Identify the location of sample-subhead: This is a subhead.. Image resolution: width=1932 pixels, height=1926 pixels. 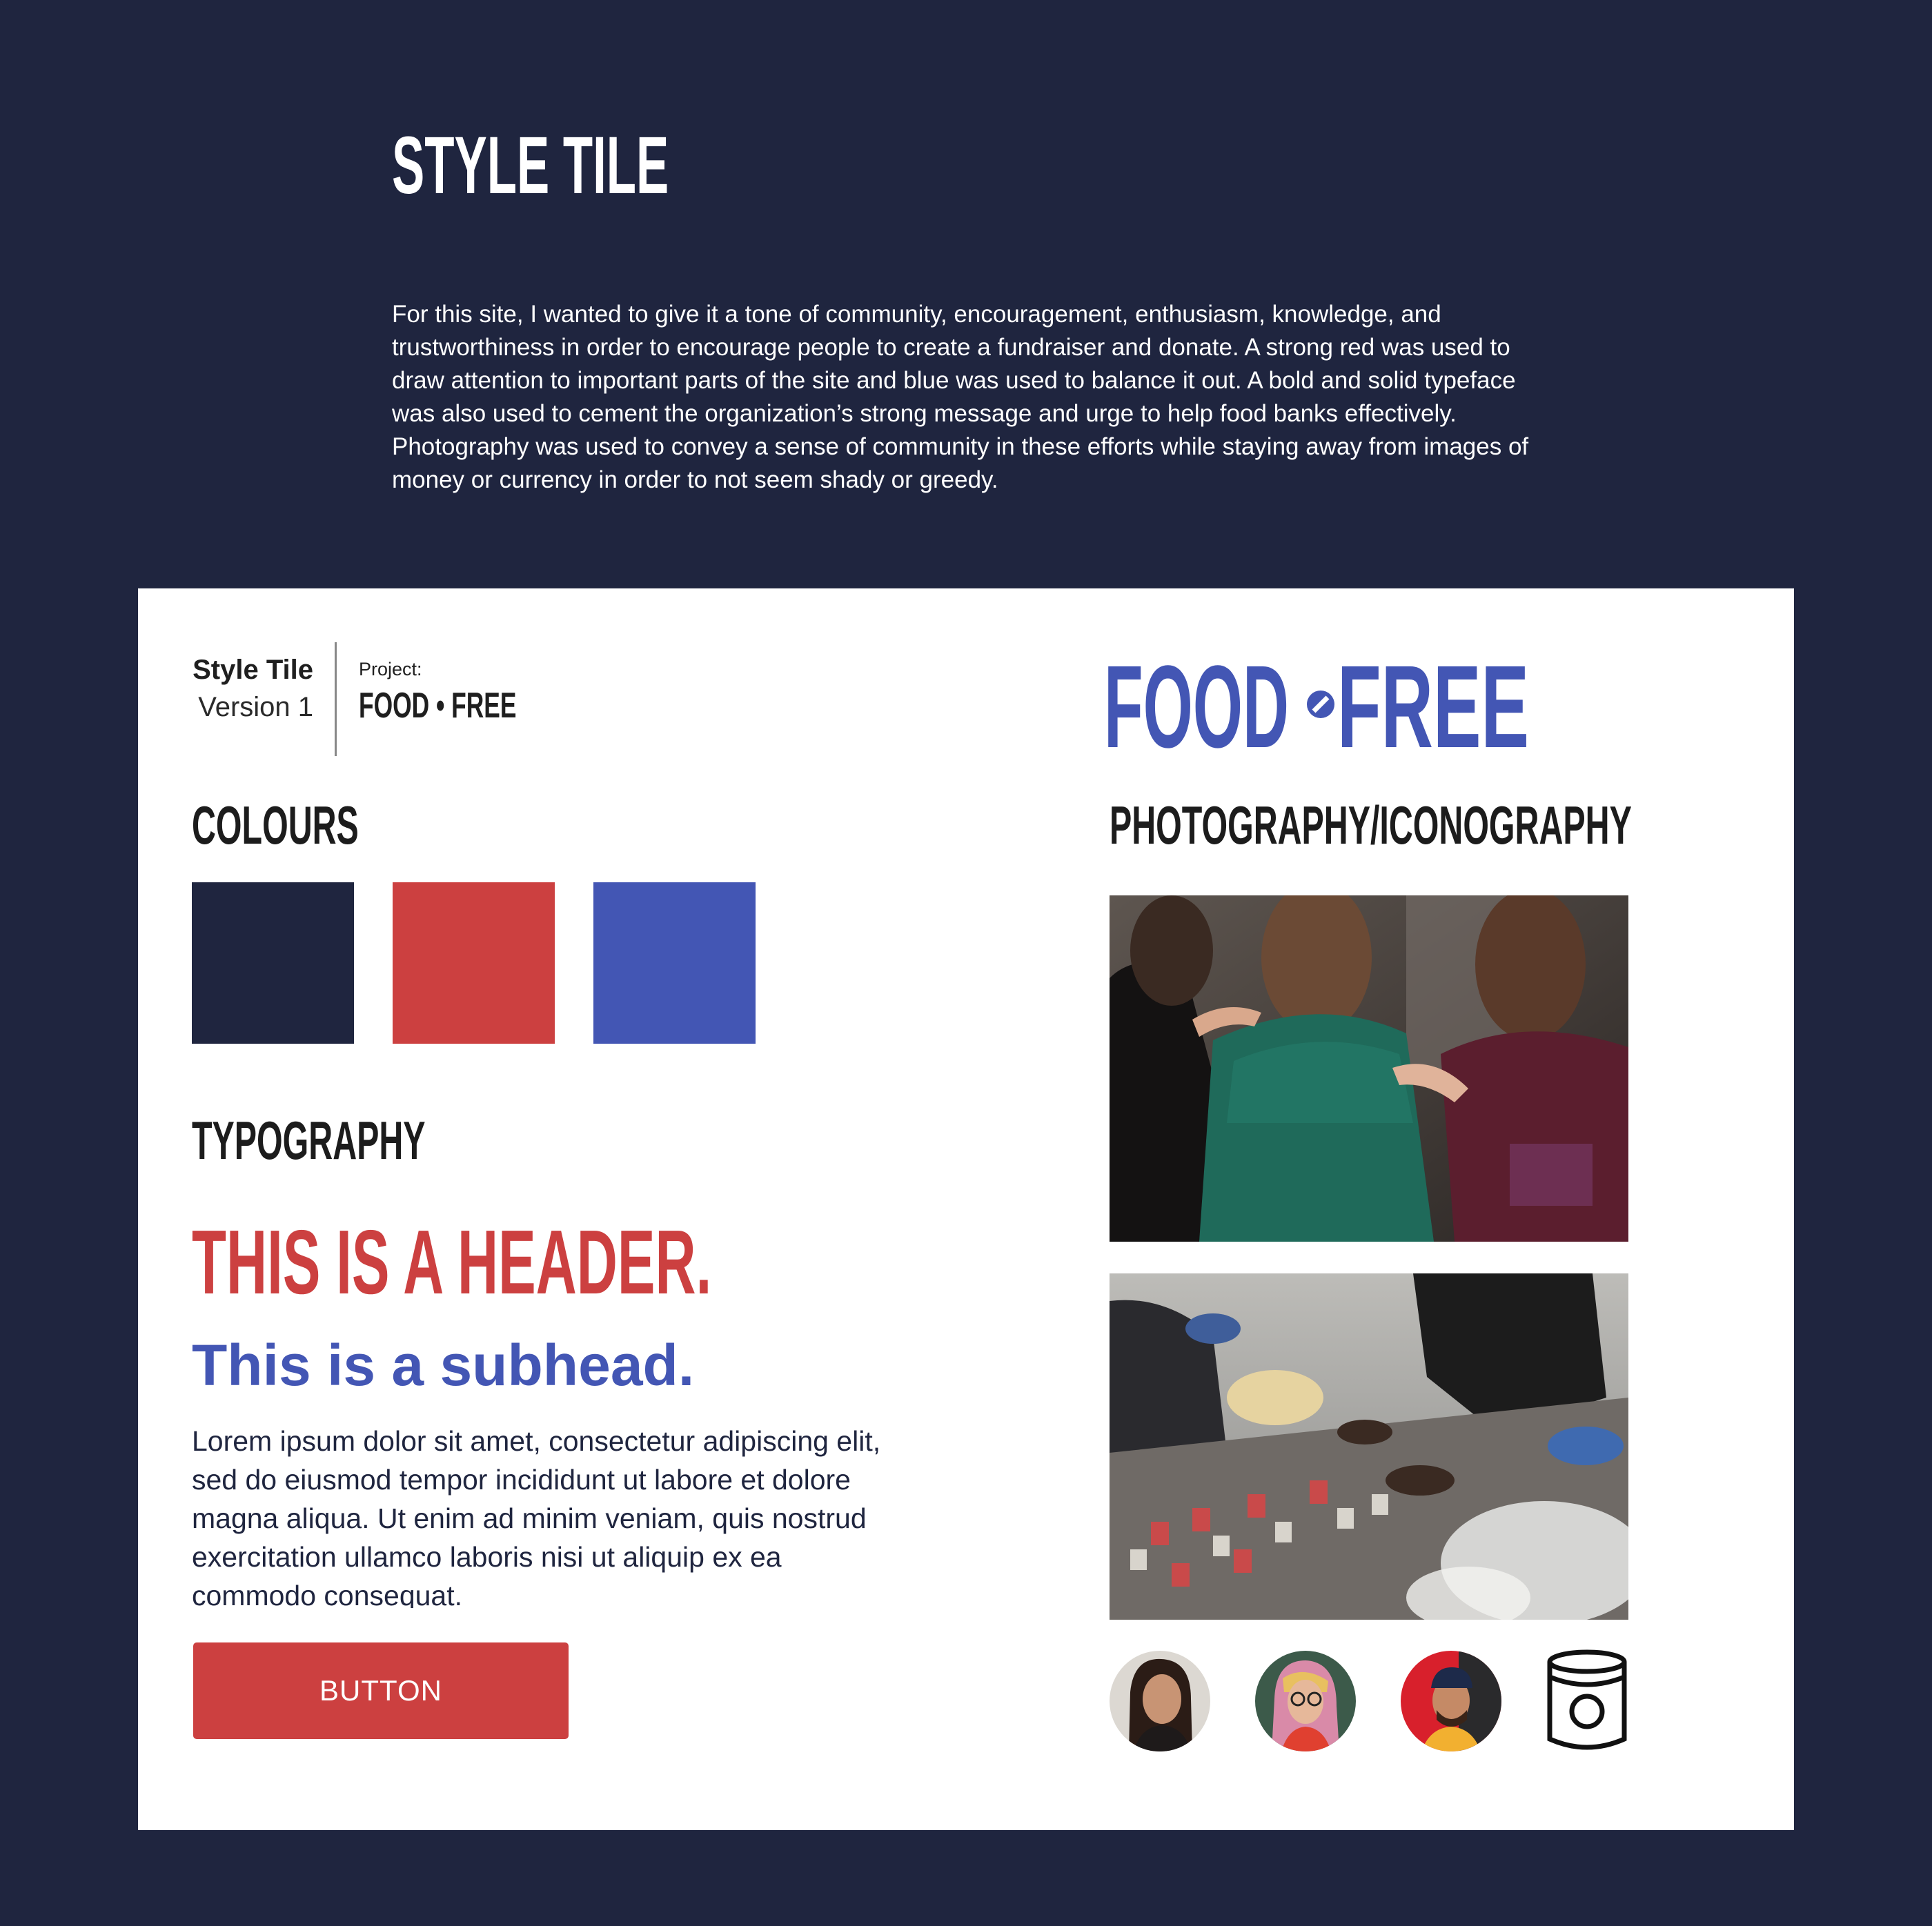
(443, 1365).